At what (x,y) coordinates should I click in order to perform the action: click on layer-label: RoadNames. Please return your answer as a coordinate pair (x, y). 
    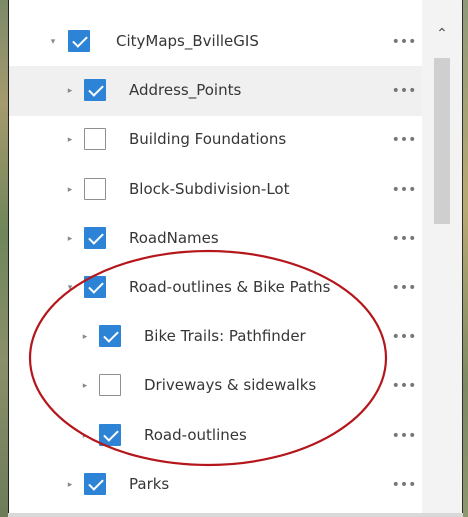
    Looking at the image, I should click on (174, 237).